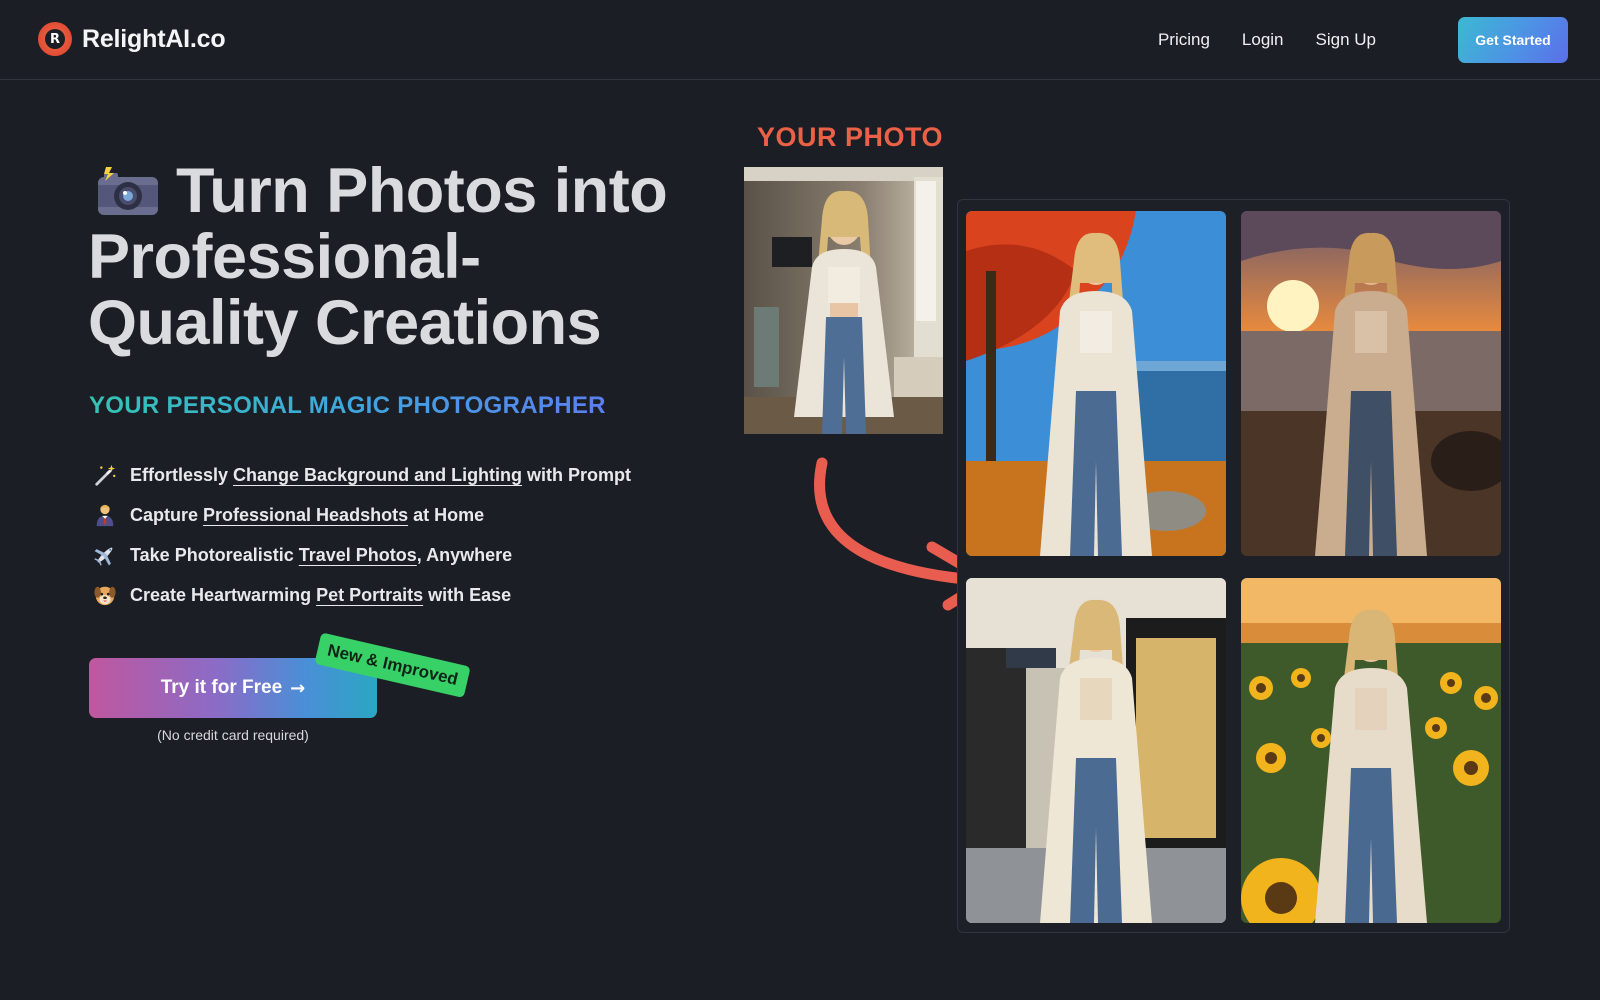 The height and width of the screenshot is (1000, 1600). I want to click on nav-login-link: Login, so click(1263, 40).